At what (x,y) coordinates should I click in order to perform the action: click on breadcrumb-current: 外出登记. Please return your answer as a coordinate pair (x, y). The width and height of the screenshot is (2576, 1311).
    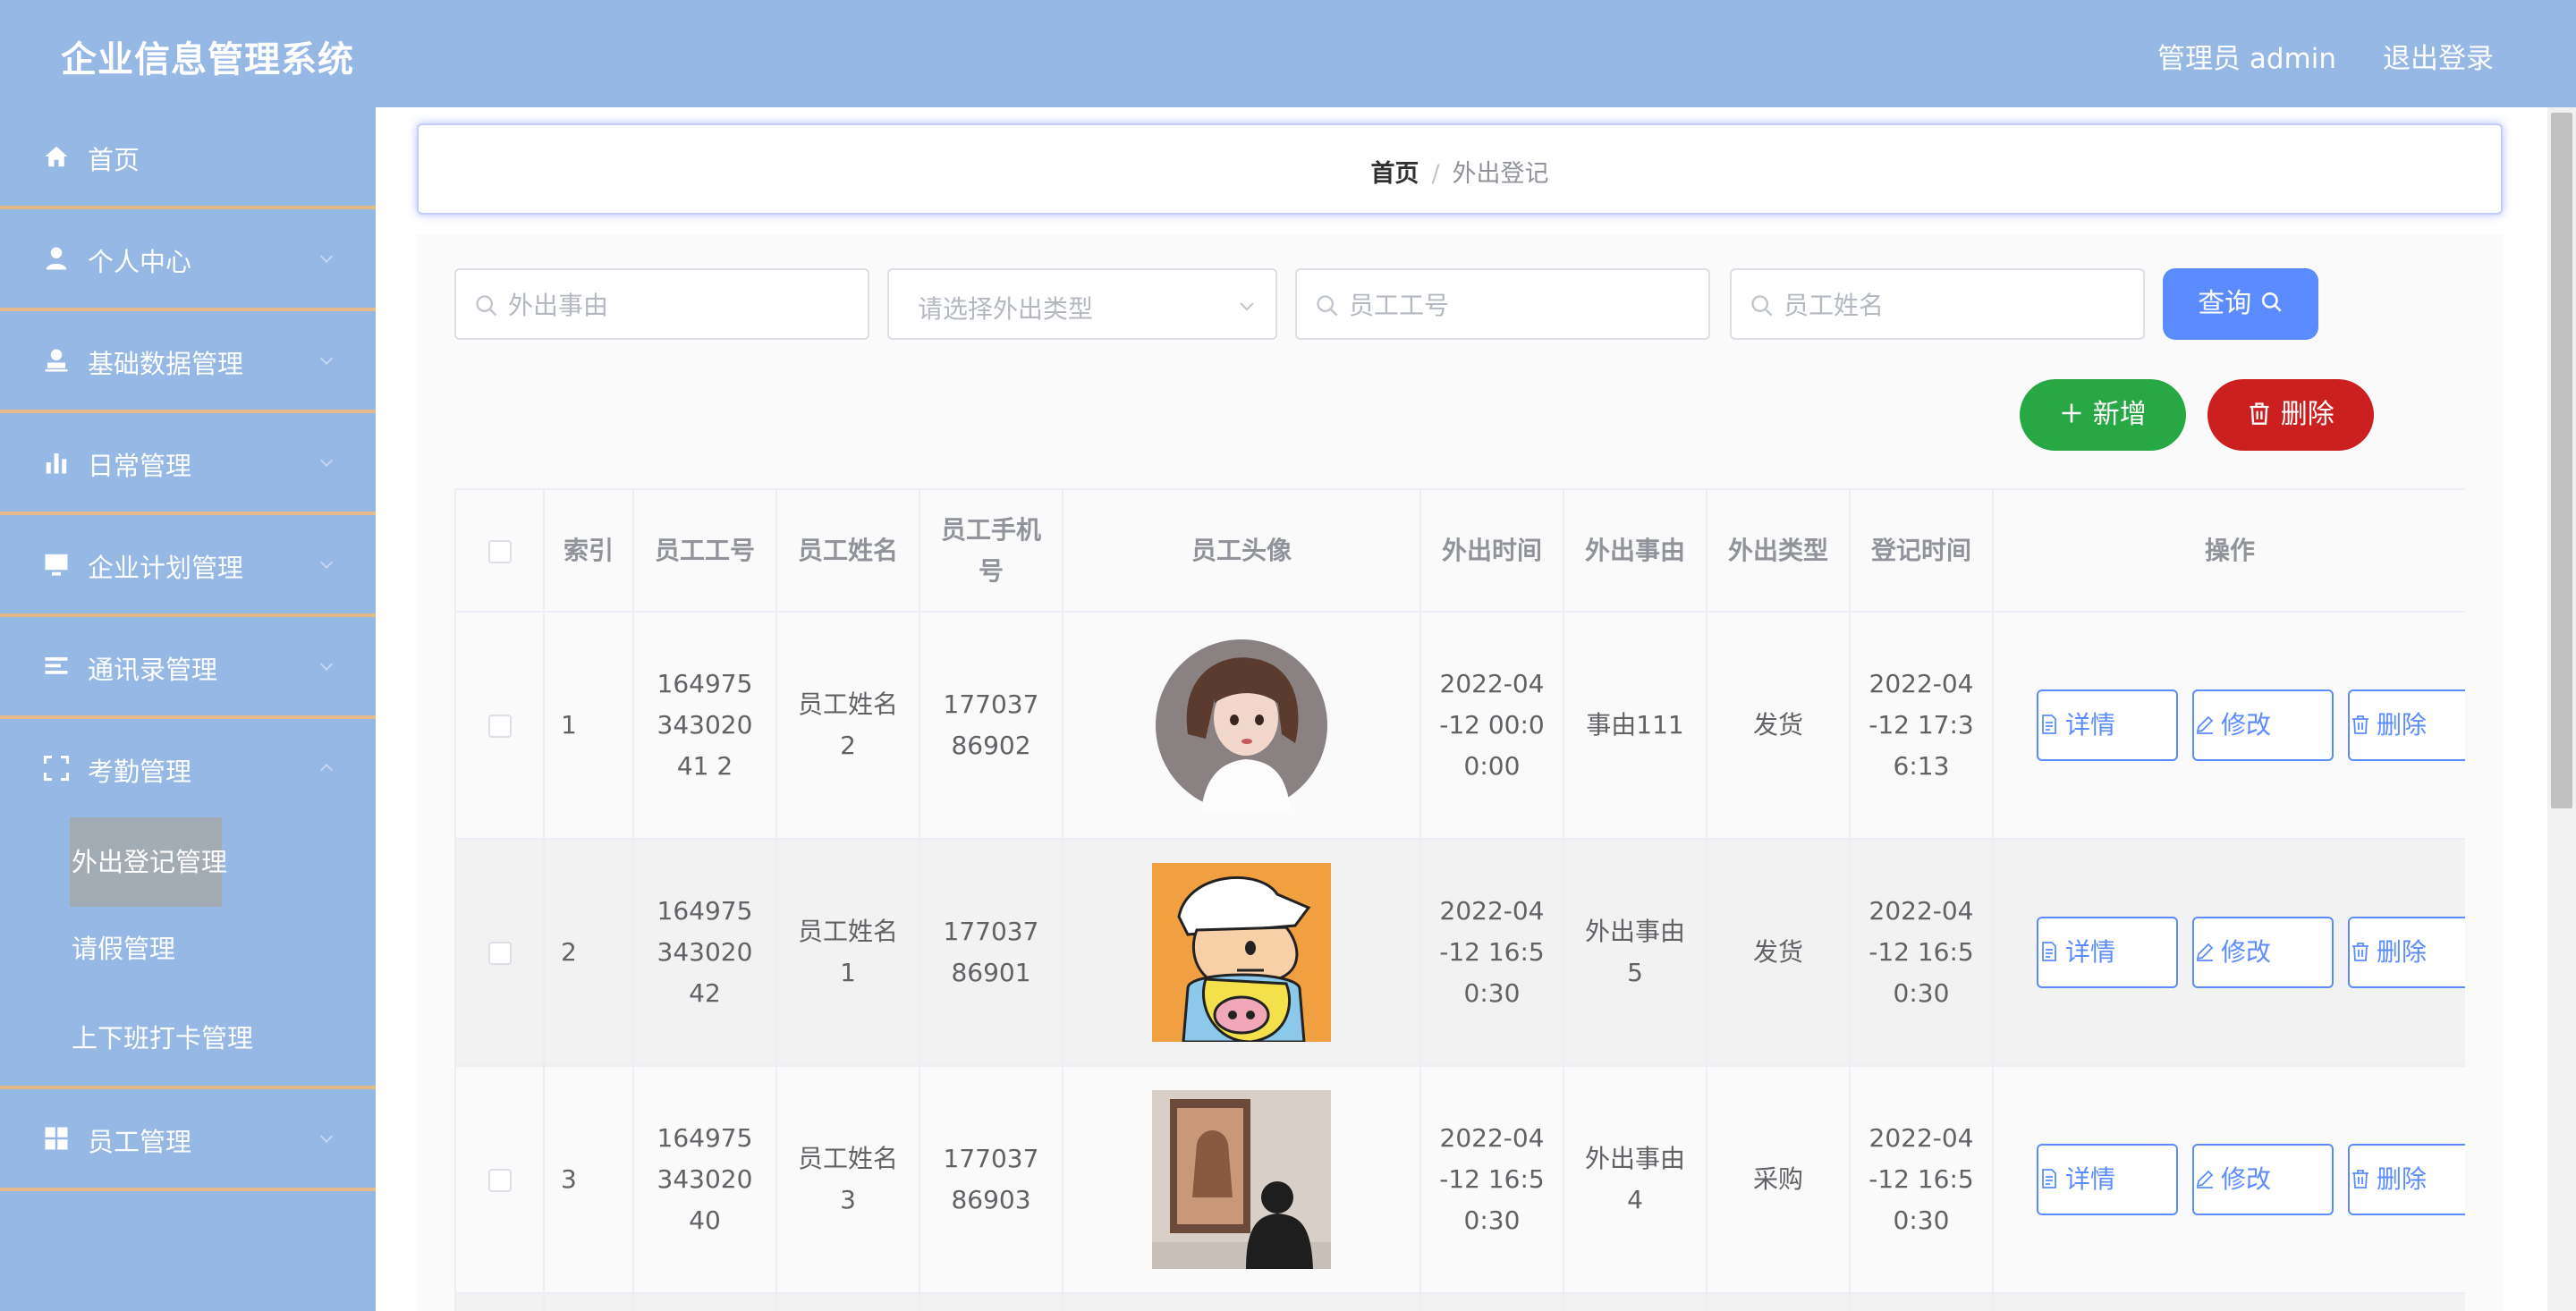
    Looking at the image, I should click on (1500, 174).